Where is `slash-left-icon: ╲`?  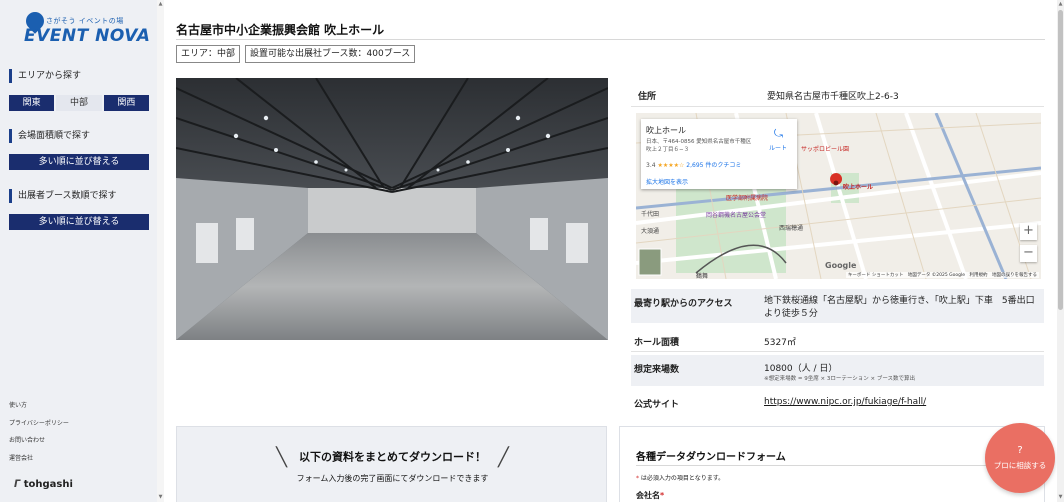
slash-left-icon: ╲ is located at coordinates (281, 457).